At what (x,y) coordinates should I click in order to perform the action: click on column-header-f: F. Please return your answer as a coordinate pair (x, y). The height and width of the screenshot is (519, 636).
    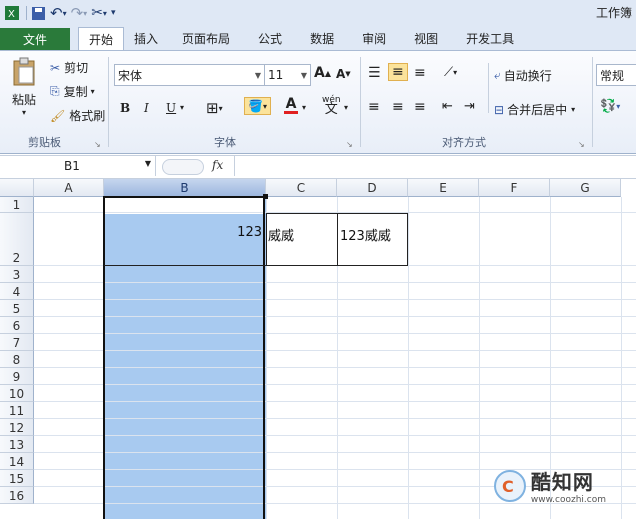
    Looking at the image, I should click on (514, 188).